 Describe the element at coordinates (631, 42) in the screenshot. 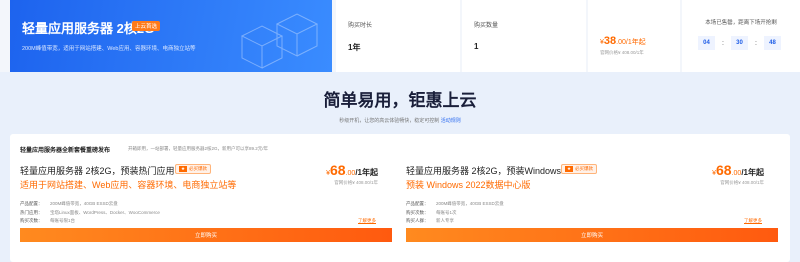

I see `price-suffix: .00/1年起` at that location.